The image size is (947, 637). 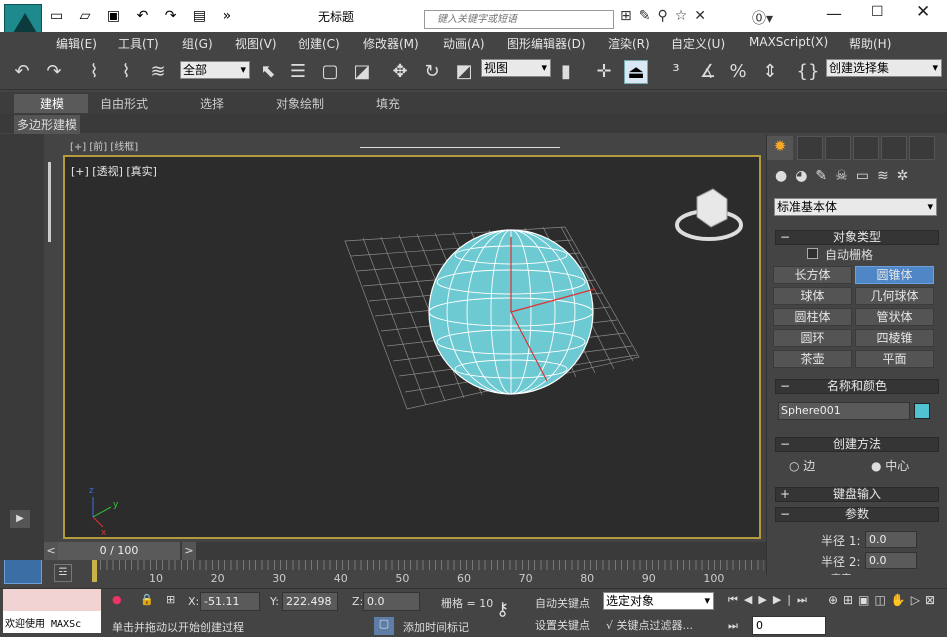 I want to click on x-coordinate-field: -51.11, so click(x=230, y=601).